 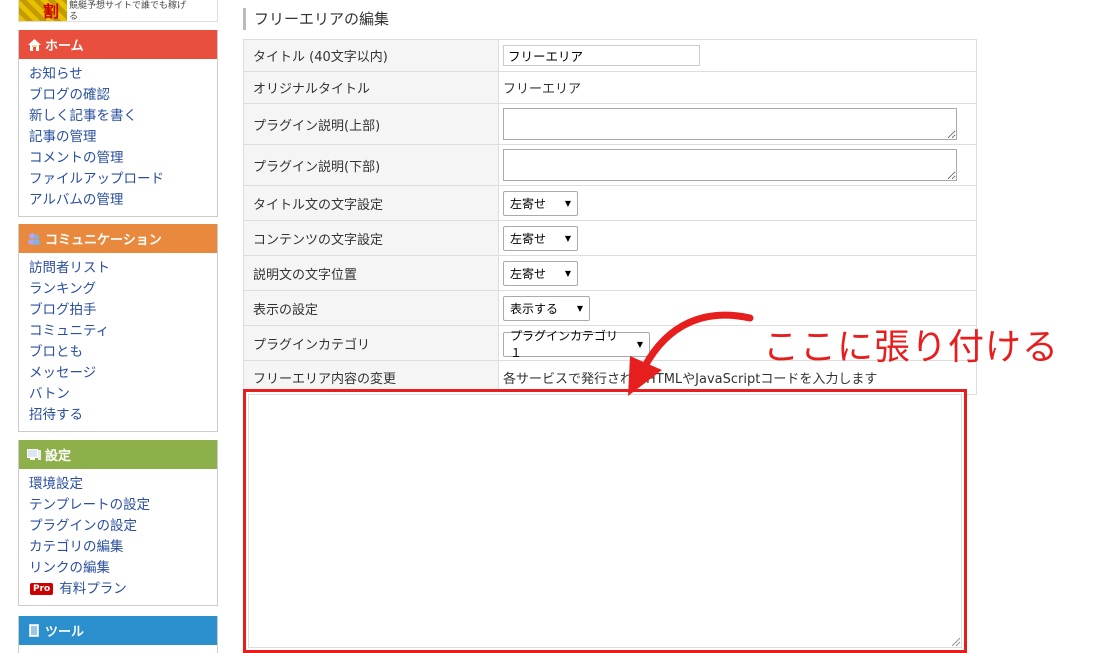 What do you see at coordinates (528, 238) in the screenshot?
I see `content-align-value: 左寄せ` at bounding box center [528, 238].